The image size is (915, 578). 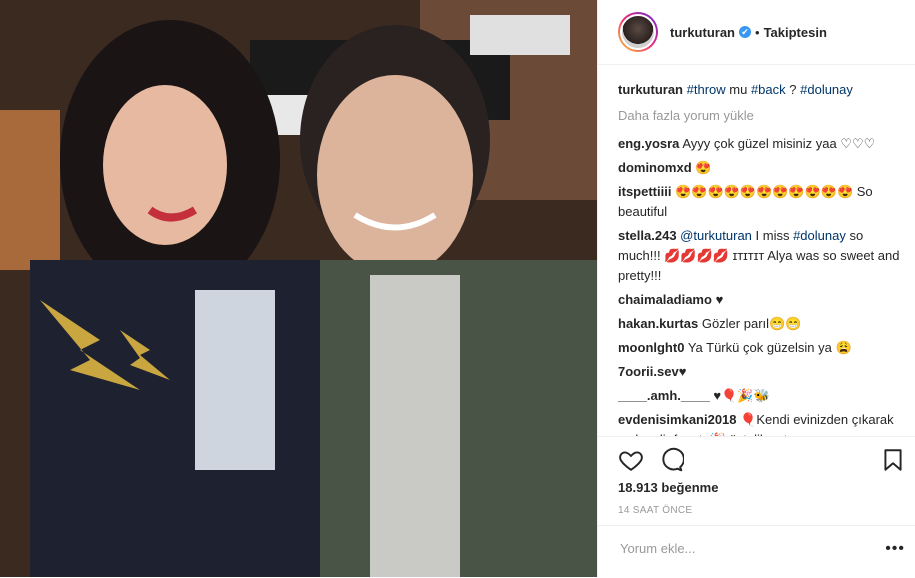 What do you see at coordinates (658, 323) in the screenshot?
I see `comment-user: hakan.kurtas` at bounding box center [658, 323].